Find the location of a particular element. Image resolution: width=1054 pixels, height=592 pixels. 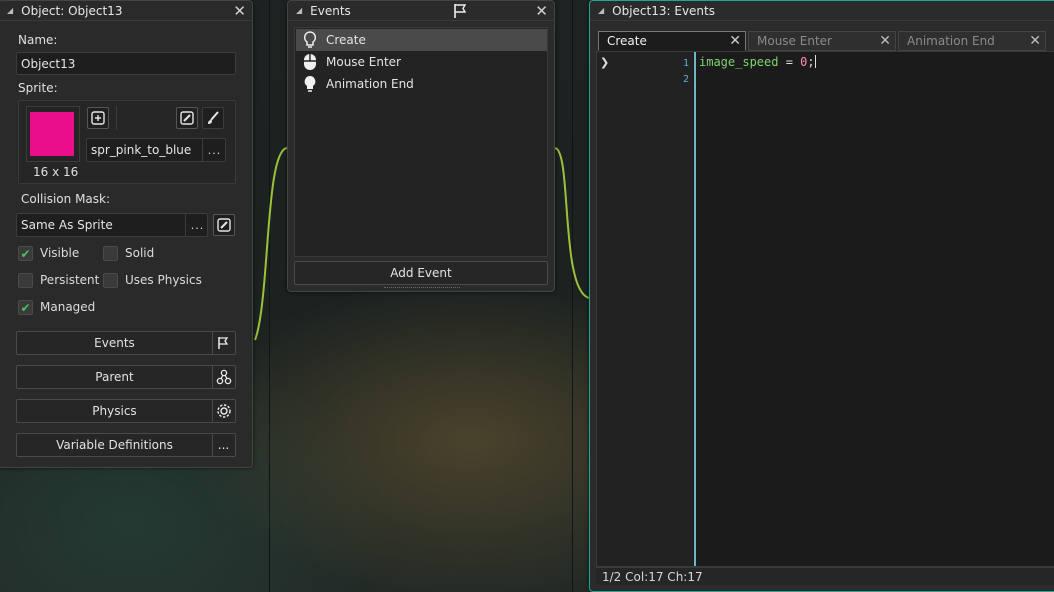

sprite-preview is located at coordinates (52, 134).